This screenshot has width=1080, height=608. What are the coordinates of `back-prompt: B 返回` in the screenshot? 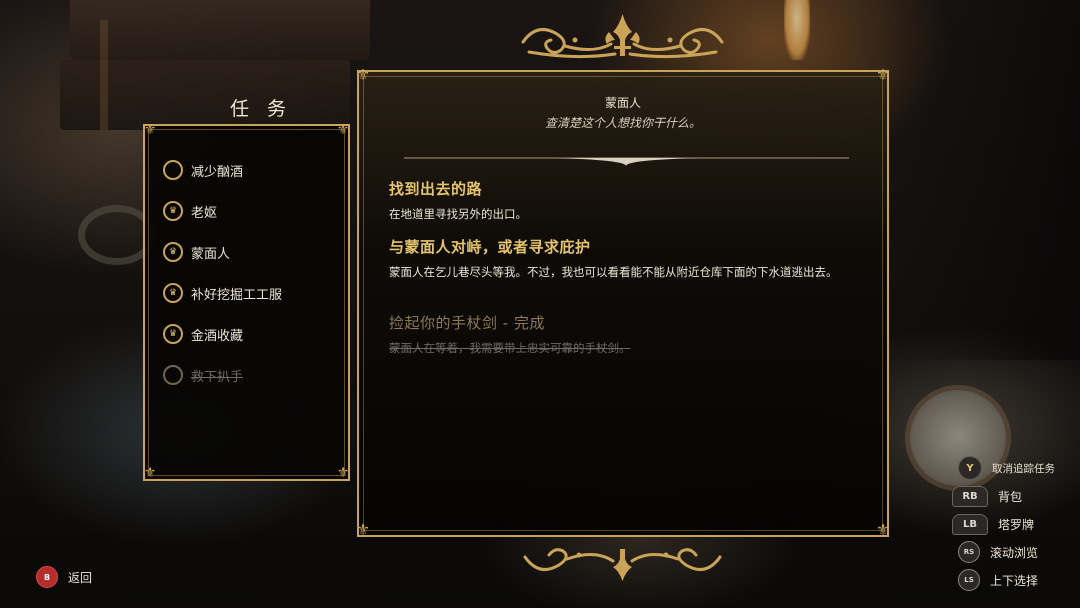 It's located at (64, 577).